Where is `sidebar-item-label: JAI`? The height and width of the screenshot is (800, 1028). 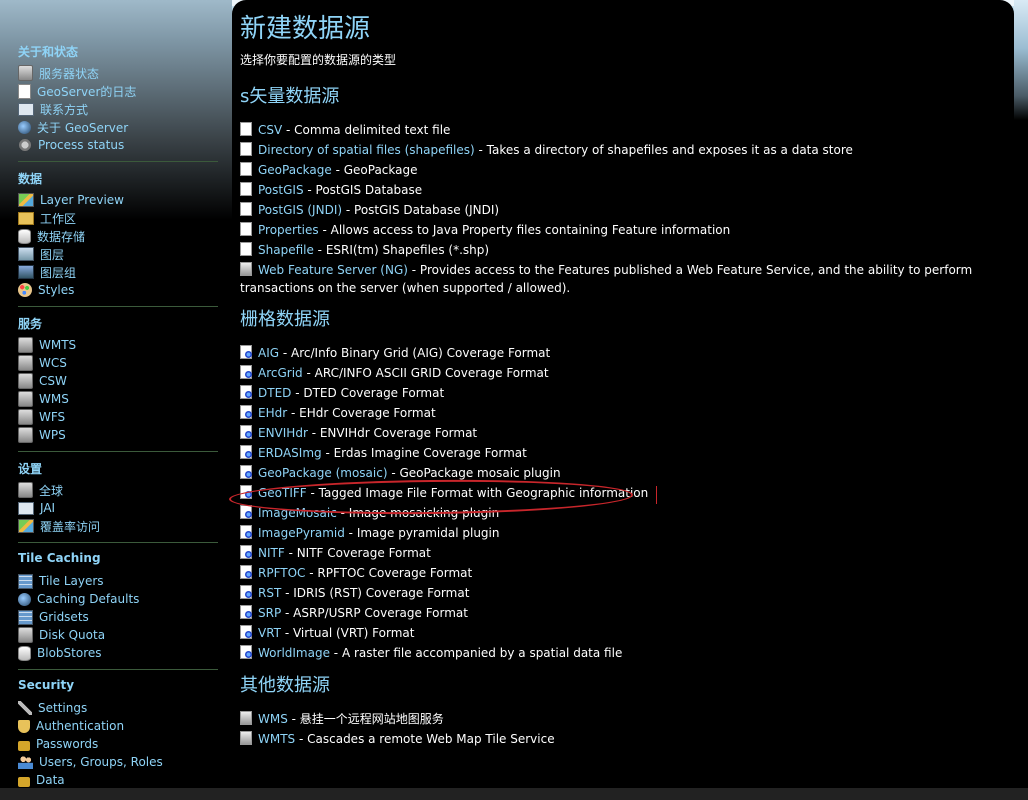
sidebar-item-label: JAI is located at coordinates (48, 508).